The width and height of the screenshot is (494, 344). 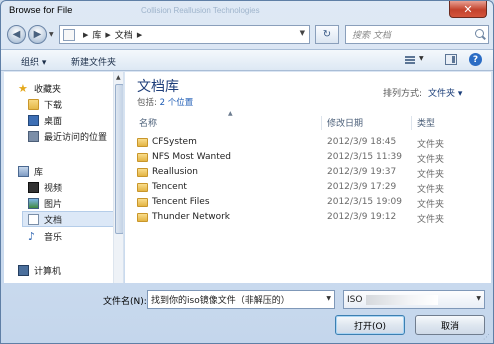 I want to click on file-row: Tencent 2012/3/9 17:29 文件夹, so click(x=310, y=188).